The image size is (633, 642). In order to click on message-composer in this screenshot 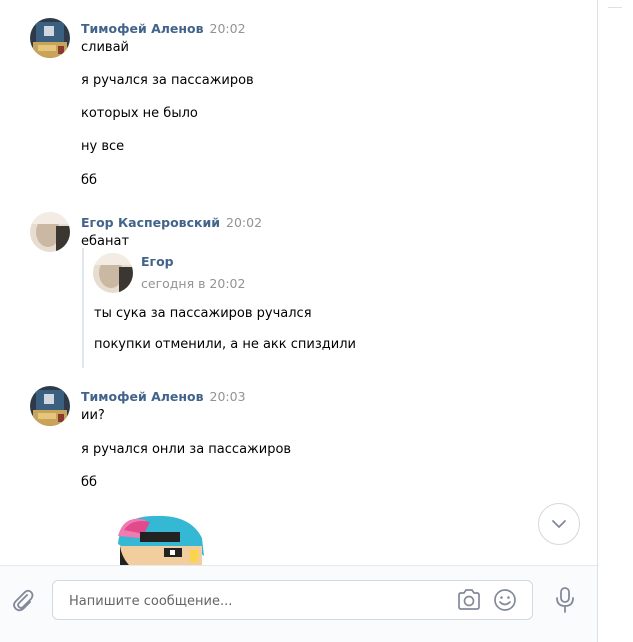, I will do `click(298, 603)`.